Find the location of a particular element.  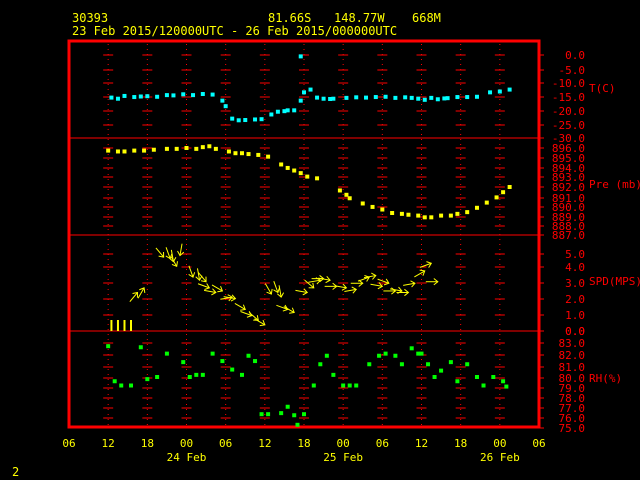

y-tick-label: 0.0 is located at coordinates (575, 55).